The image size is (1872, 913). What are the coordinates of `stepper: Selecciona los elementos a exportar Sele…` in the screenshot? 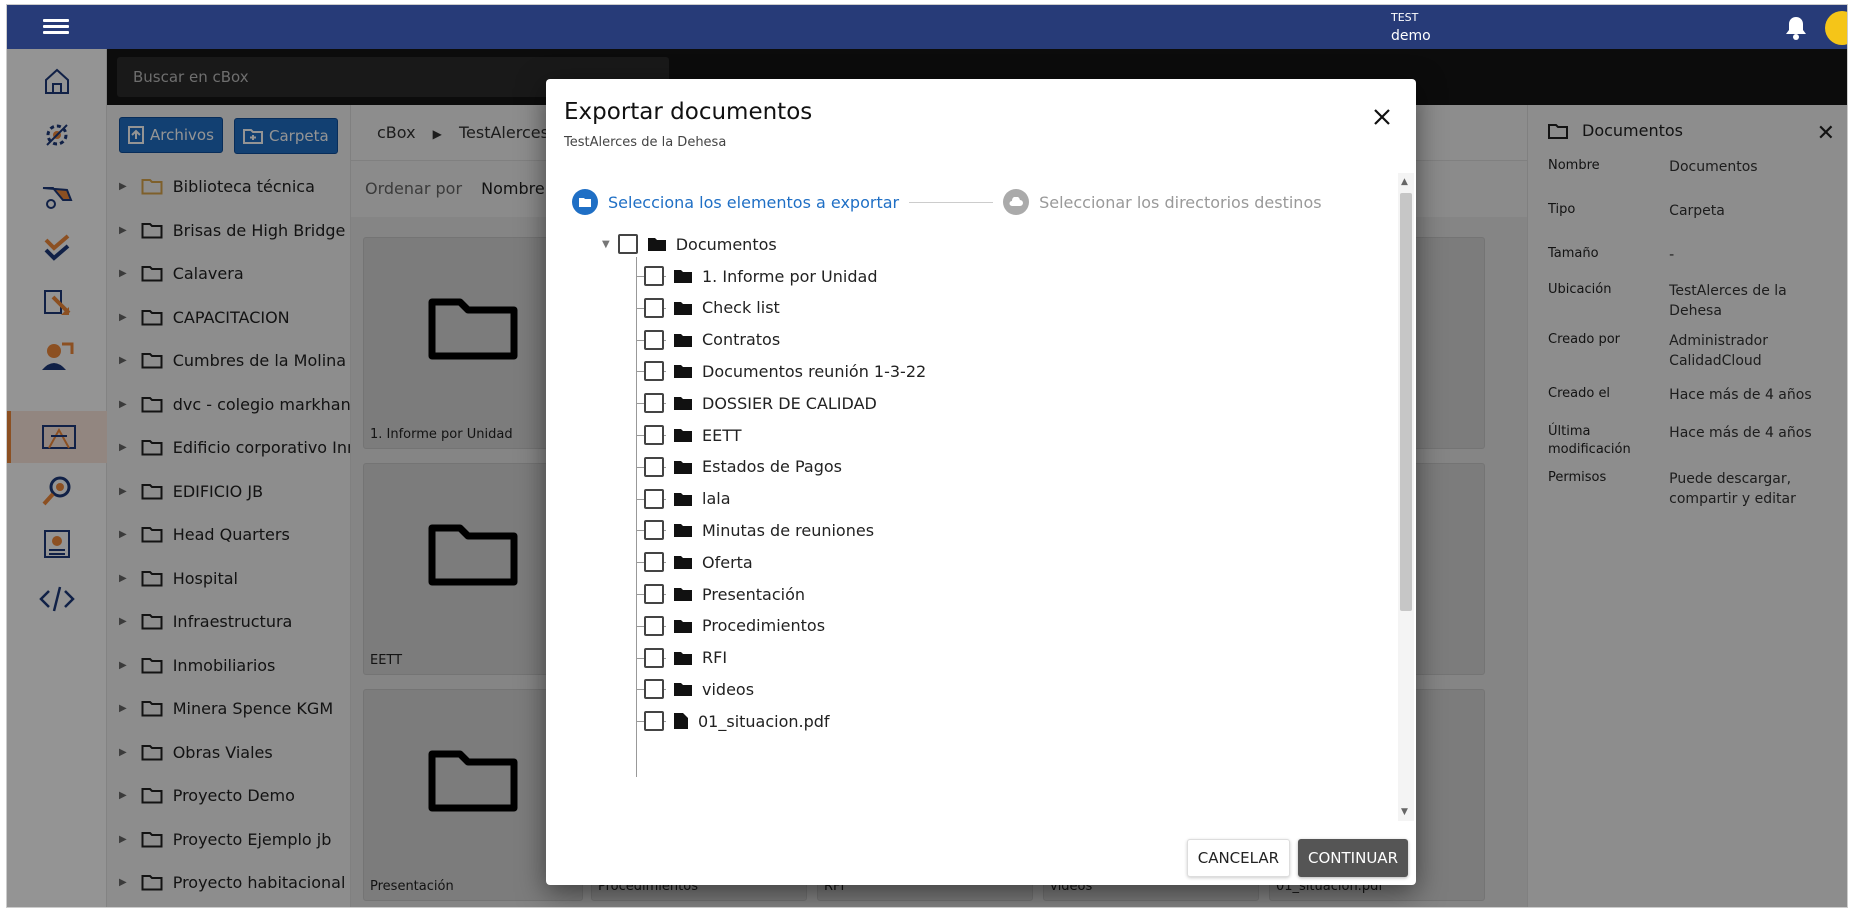 It's located at (952, 202).